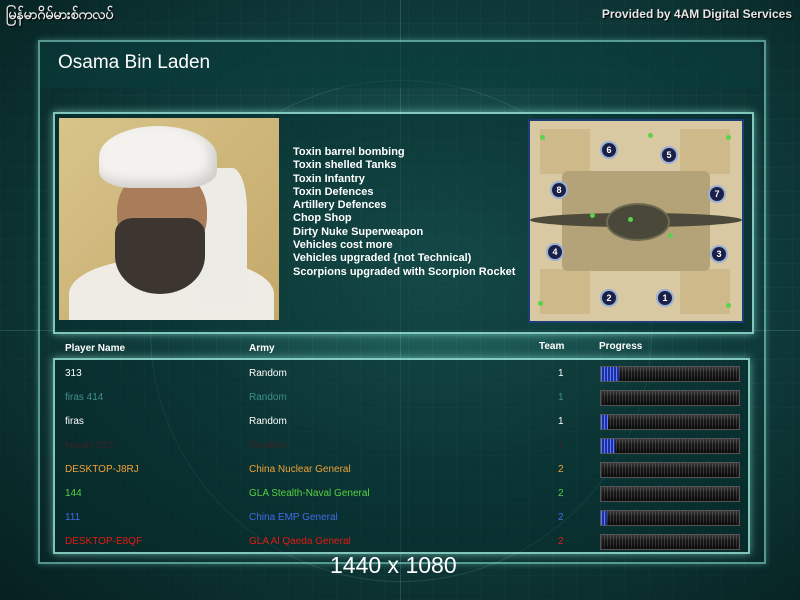 This screenshot has width=800, height=600. What do you see at coordinates (669, 155) in the screenshot?
I see `start-position-marker: 5` at bounding box center [669, 155].